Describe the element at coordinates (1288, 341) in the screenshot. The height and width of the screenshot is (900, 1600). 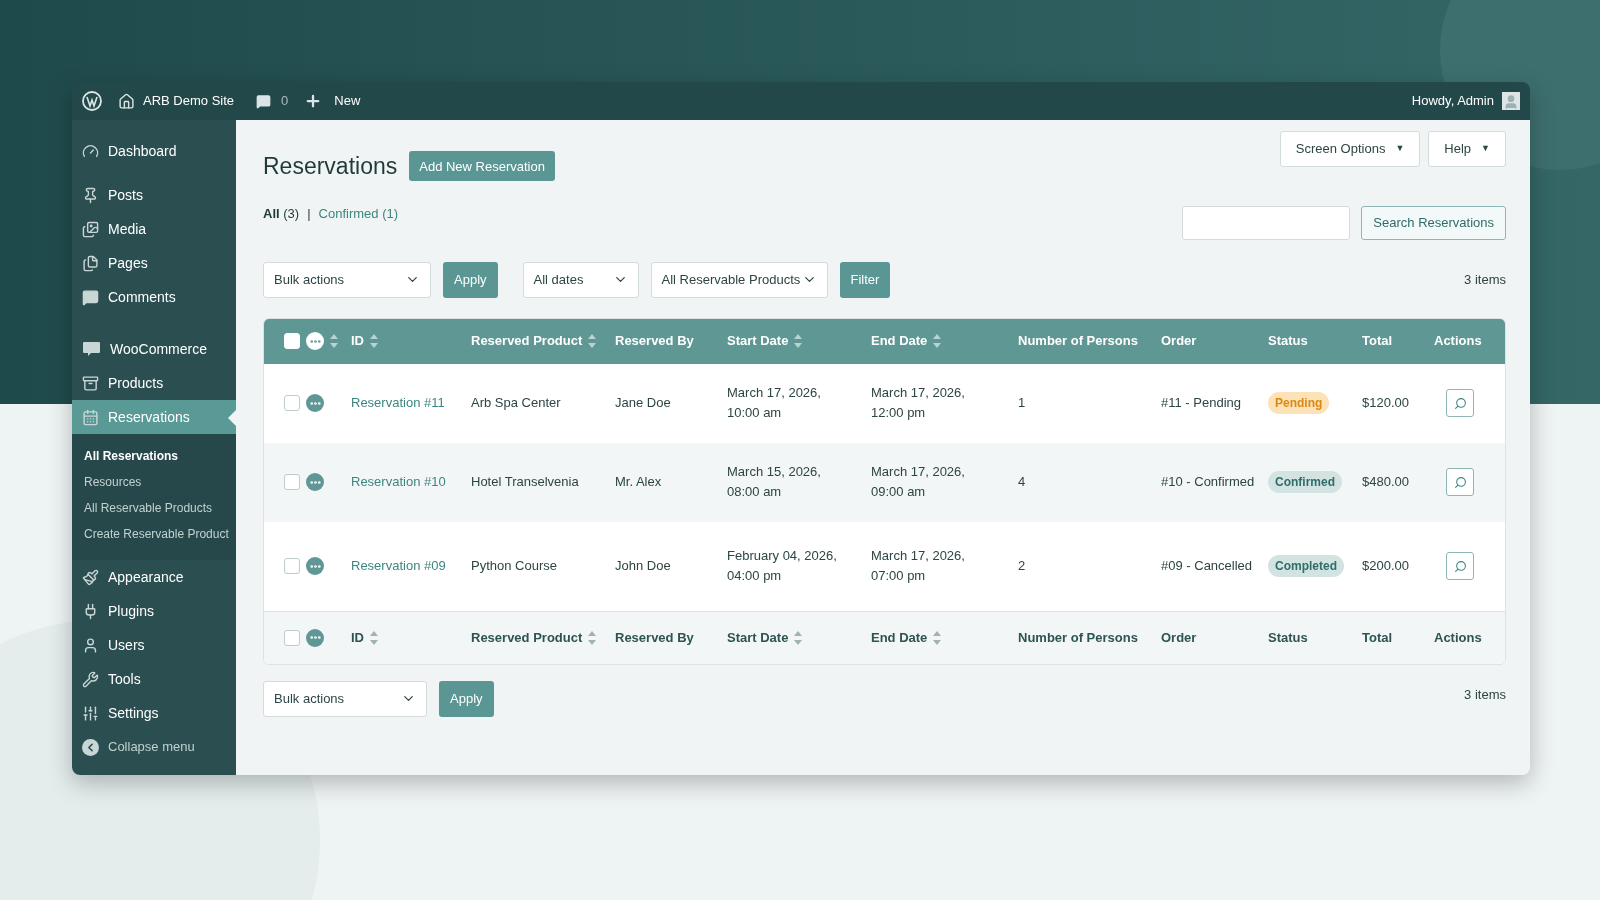
I see `column-header: Status` at that location.